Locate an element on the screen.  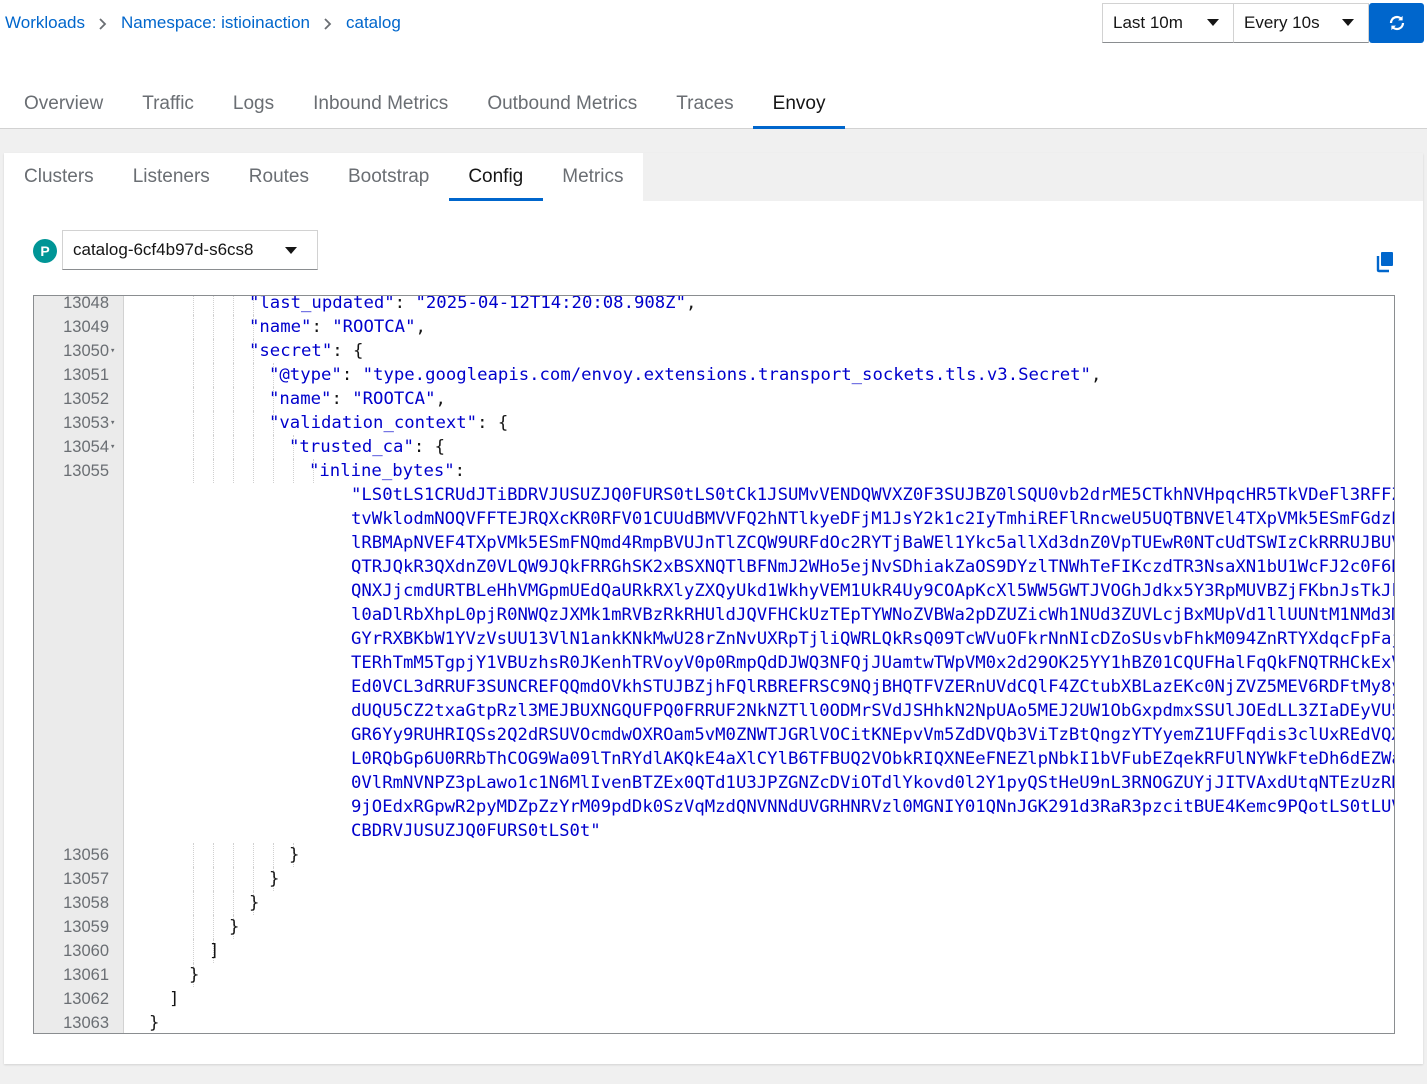
subtabs-filler is located at coordinates (1032, 177).